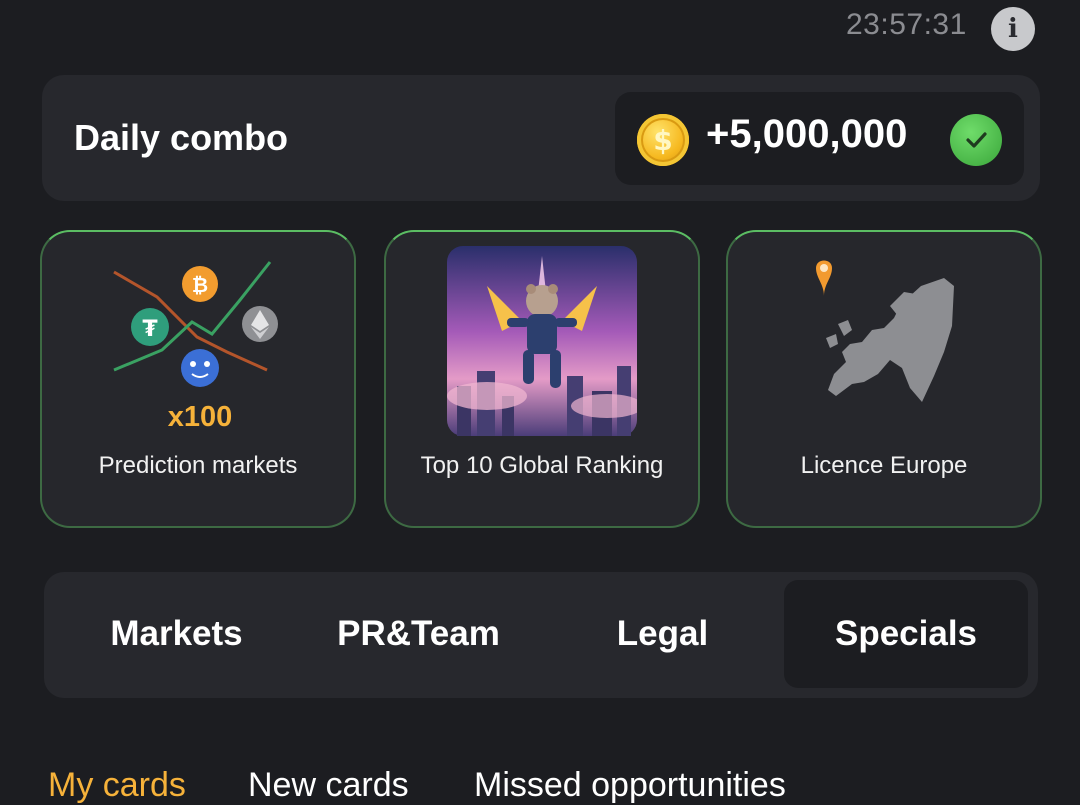  Describe the element at coordinates (906, 634) in the screenshot. I see `tab-specials: Specials` at that location.